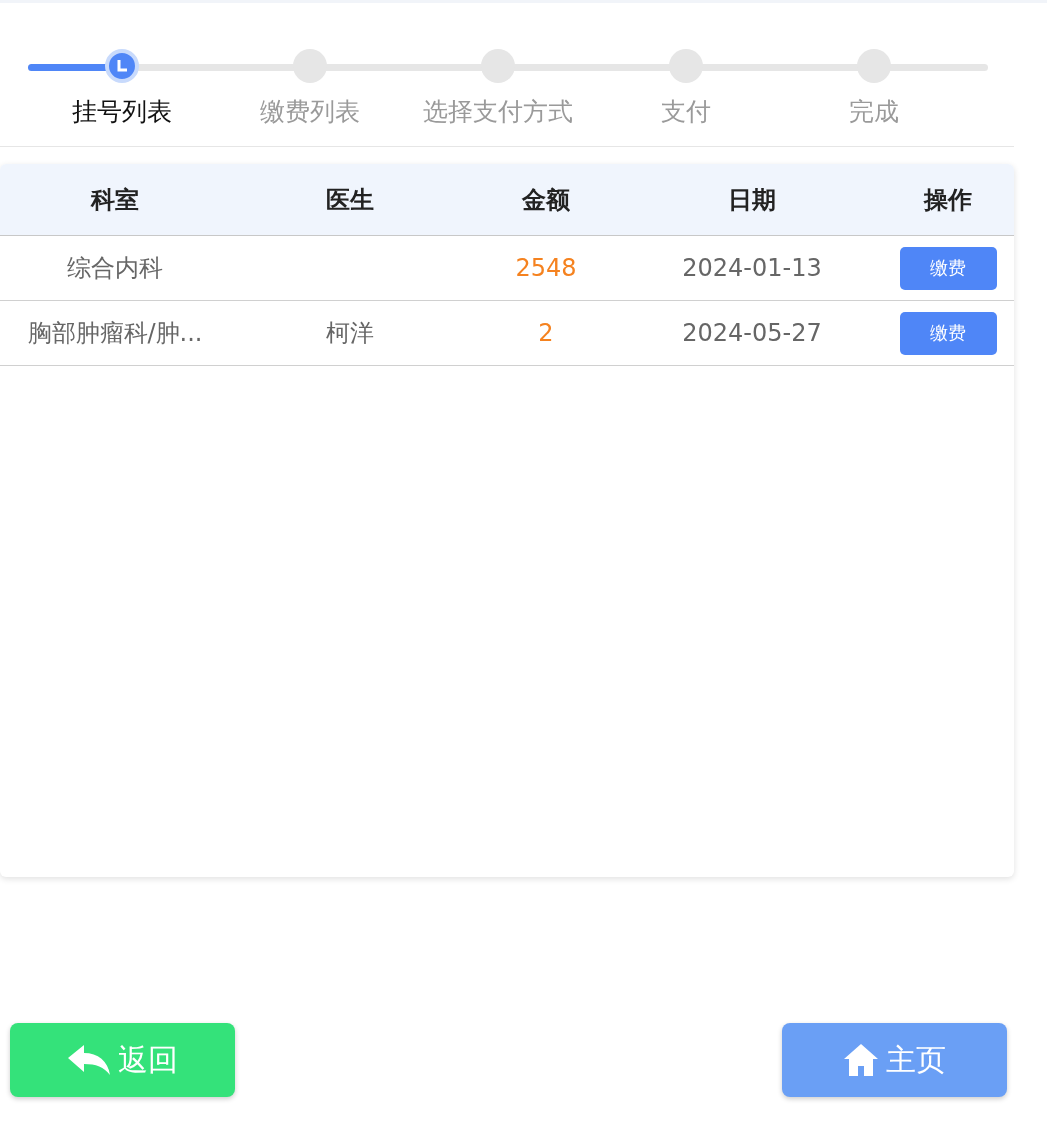 The height and width of the screenshot is (1146, 1047). Describe the element at coordinates (350, 333) in the screenshot. I see `table-cell-text: 柯洋` at that location.